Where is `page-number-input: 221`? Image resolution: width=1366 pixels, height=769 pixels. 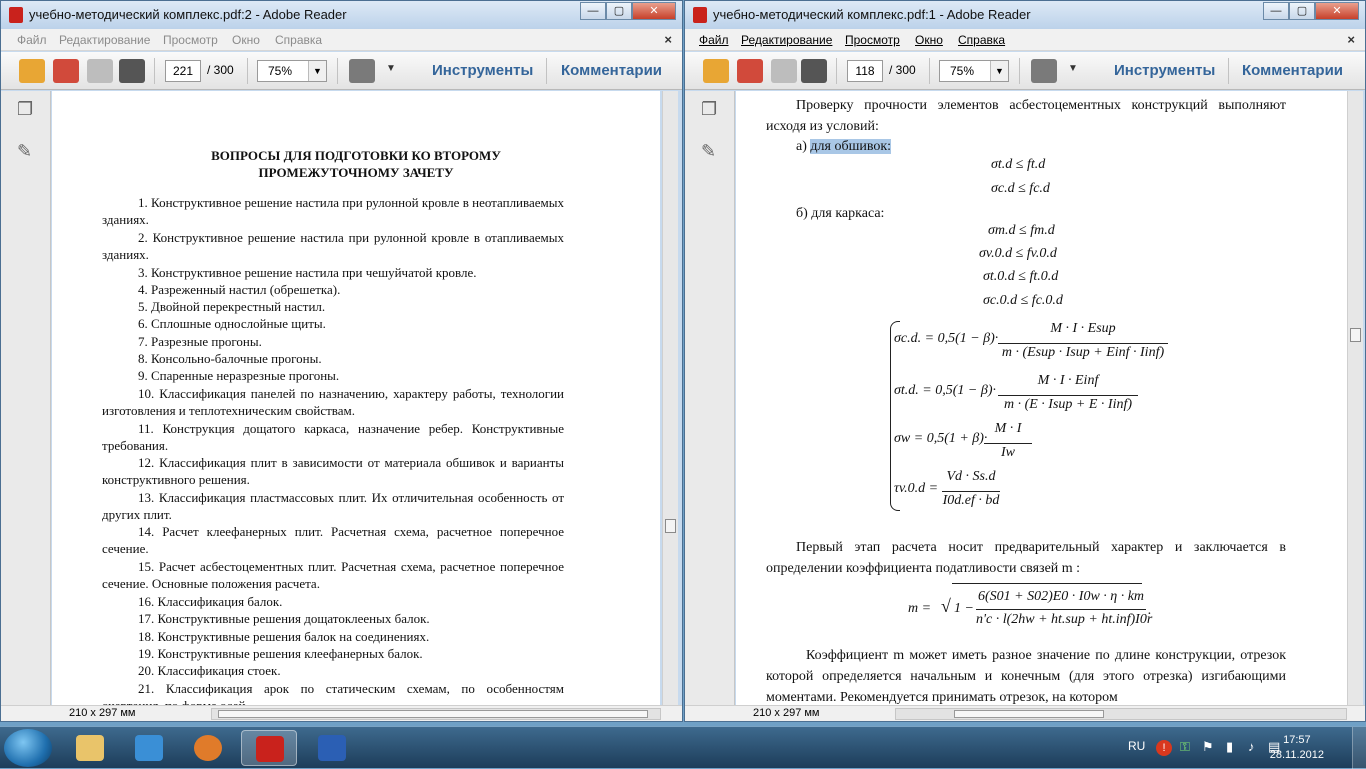 page-number-input: 221 is located at coordinates (183, 71).